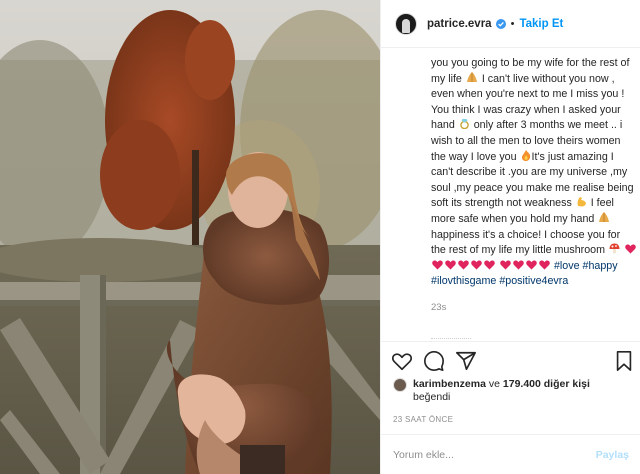  What do you see at coordinates (612, 455) in the screenshot?
I see `post-comment-button: Paylaş` at bounding box center [612, 455].